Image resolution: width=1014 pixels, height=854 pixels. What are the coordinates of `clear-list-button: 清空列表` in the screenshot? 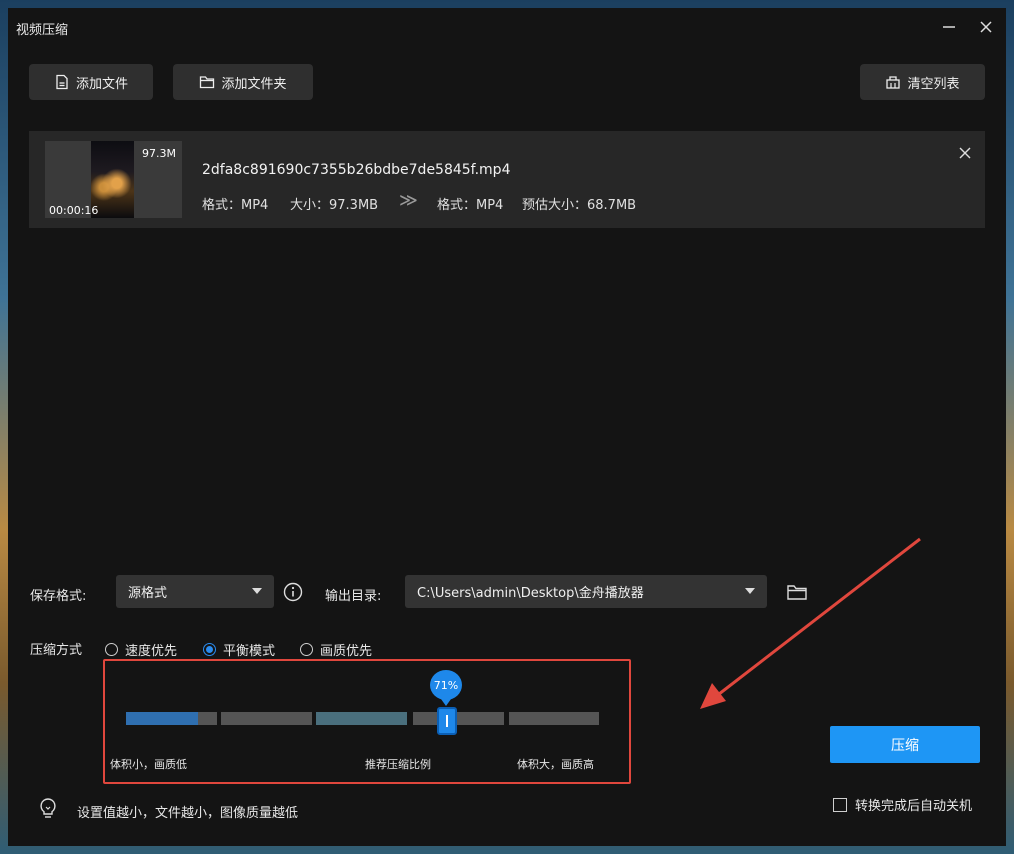 It's located at (922, 82).